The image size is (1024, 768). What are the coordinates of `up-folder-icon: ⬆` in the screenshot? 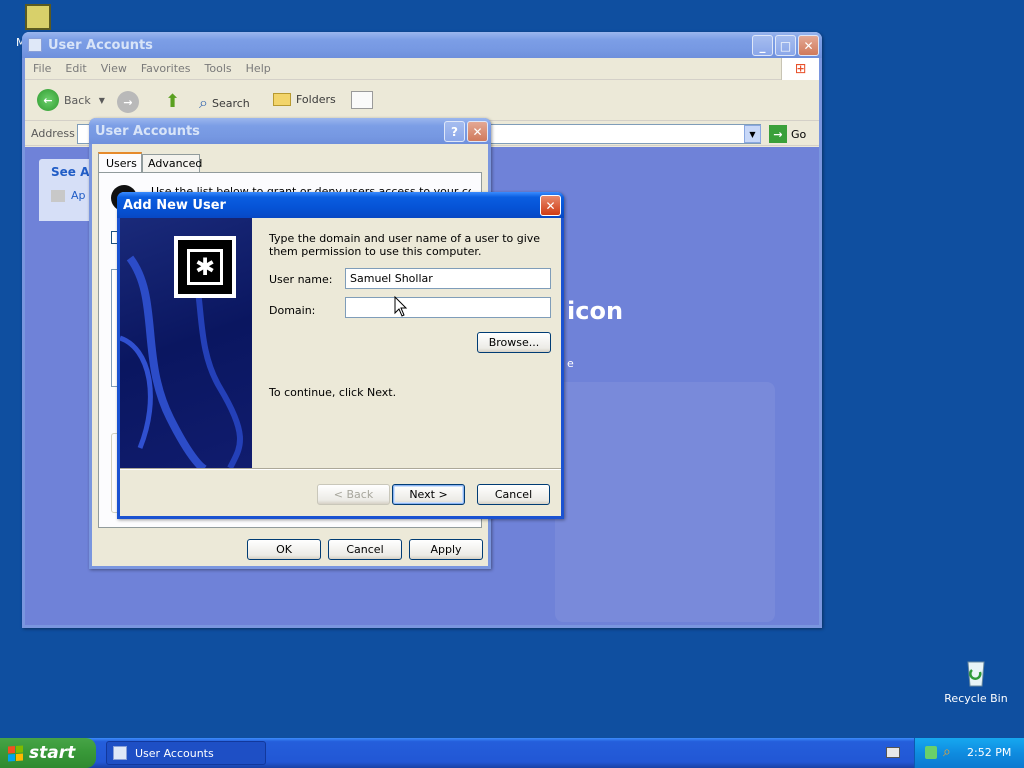 It's located at (172, 101).